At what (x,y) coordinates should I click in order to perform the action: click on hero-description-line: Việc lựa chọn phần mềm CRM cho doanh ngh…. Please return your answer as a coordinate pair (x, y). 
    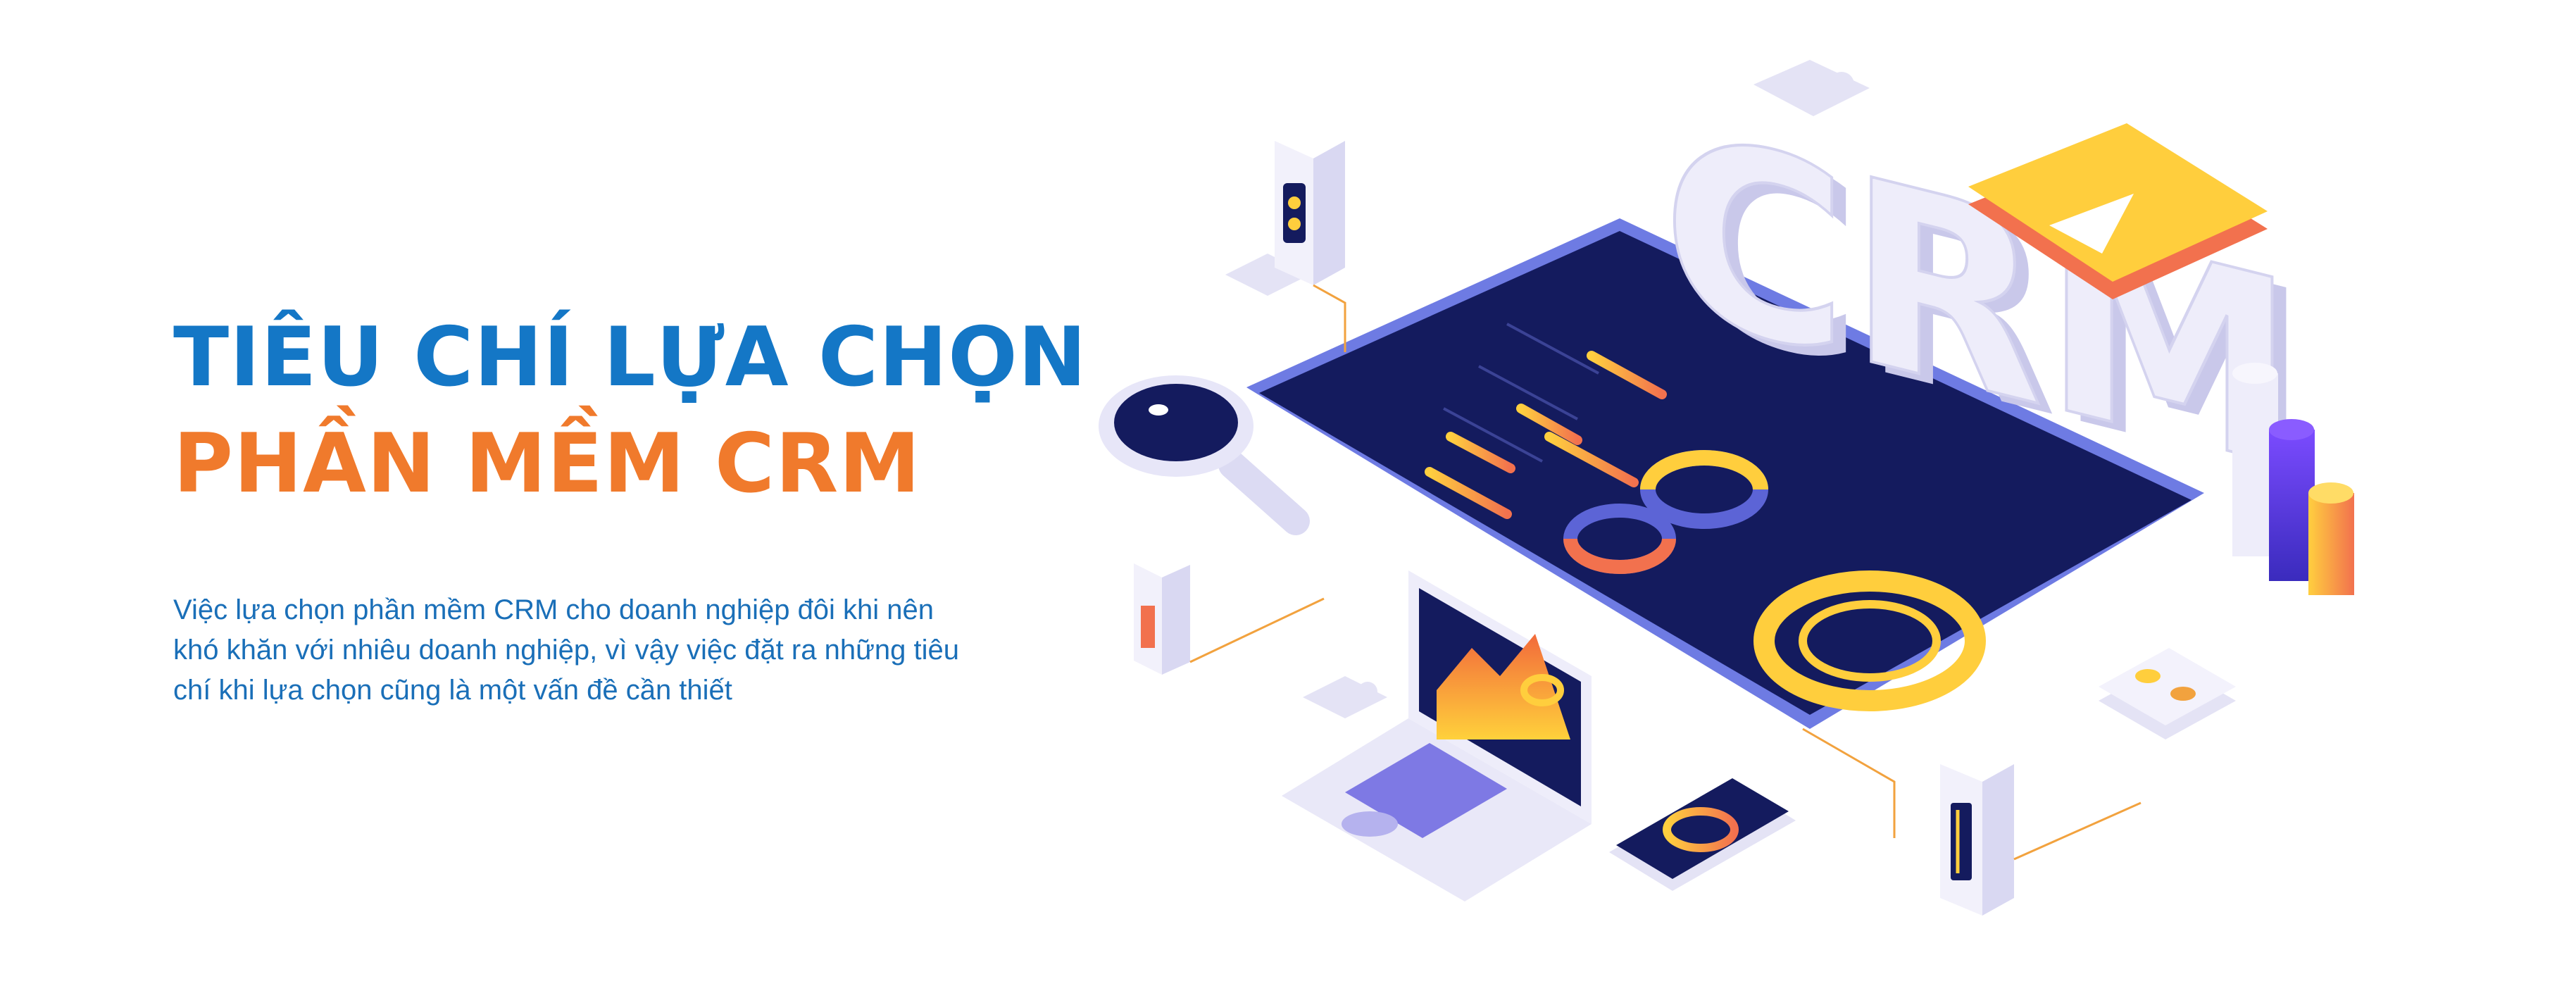
    Looking at the image, I should click on (553, 609).